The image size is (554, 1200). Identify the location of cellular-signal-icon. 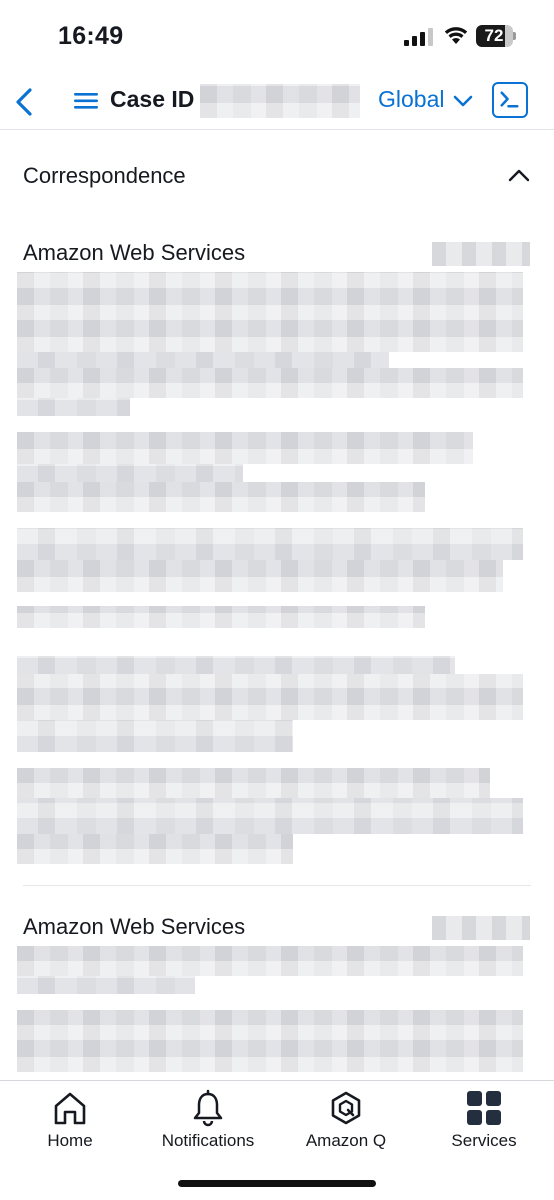
(418, 37).